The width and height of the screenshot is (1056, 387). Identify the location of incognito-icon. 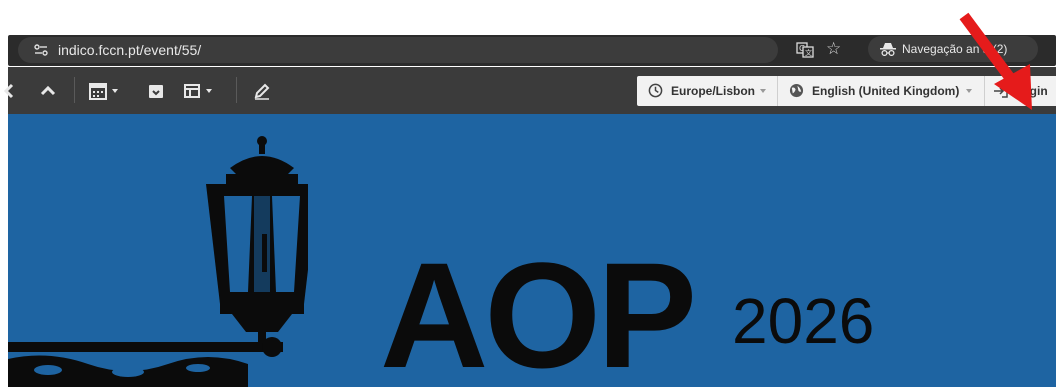
(888, 49).